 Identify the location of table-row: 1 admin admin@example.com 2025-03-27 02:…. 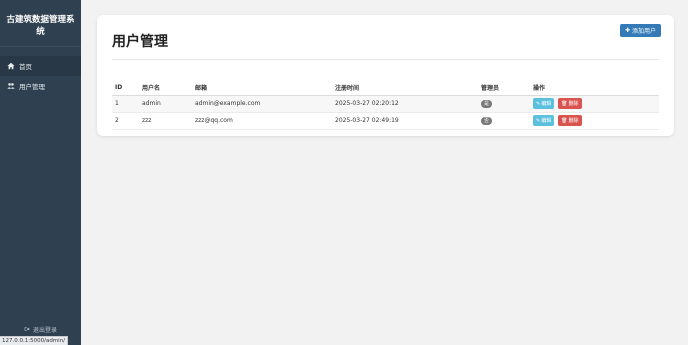
(385, 104).